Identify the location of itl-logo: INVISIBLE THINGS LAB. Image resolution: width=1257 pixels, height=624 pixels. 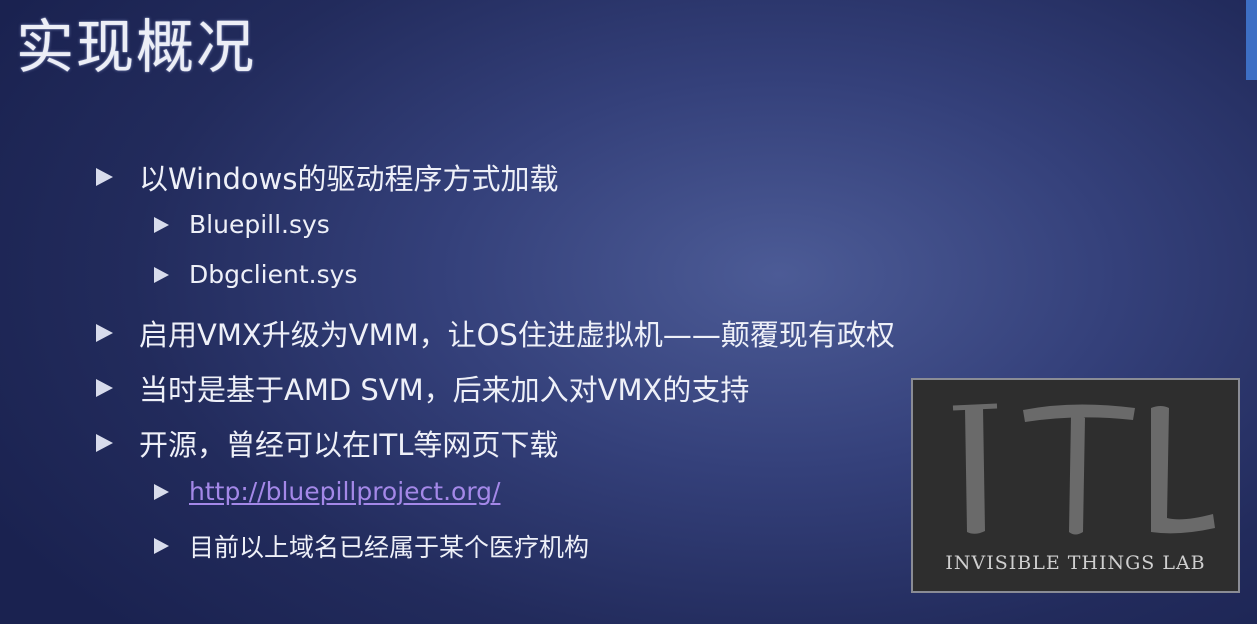
(1075, 485).